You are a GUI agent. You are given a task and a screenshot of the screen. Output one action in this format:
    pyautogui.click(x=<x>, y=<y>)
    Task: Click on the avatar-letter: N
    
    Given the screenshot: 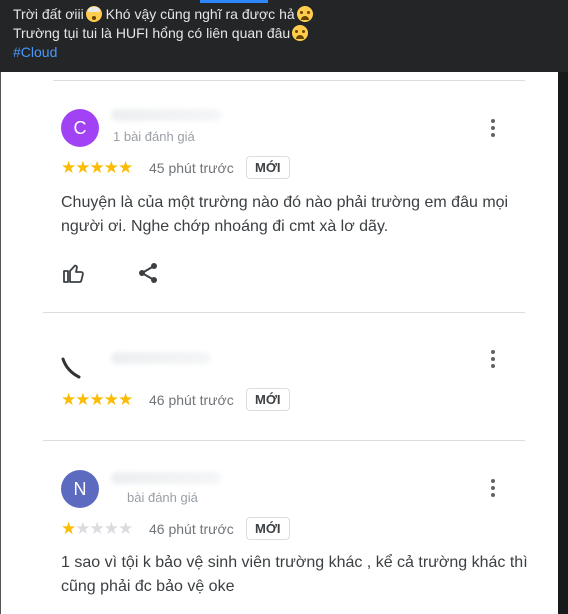 What is the action you would take?
    pyautogui.click(x=80, y=489)
    